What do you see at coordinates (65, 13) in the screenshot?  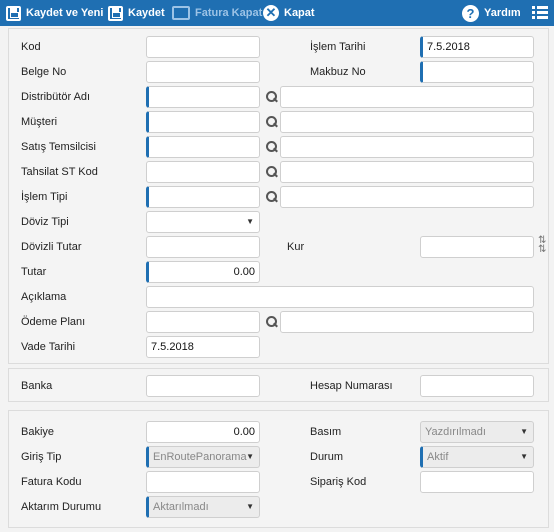 I see `save-and-new-label: Kaydet ve Yeni` at bounding box center [65, 13].